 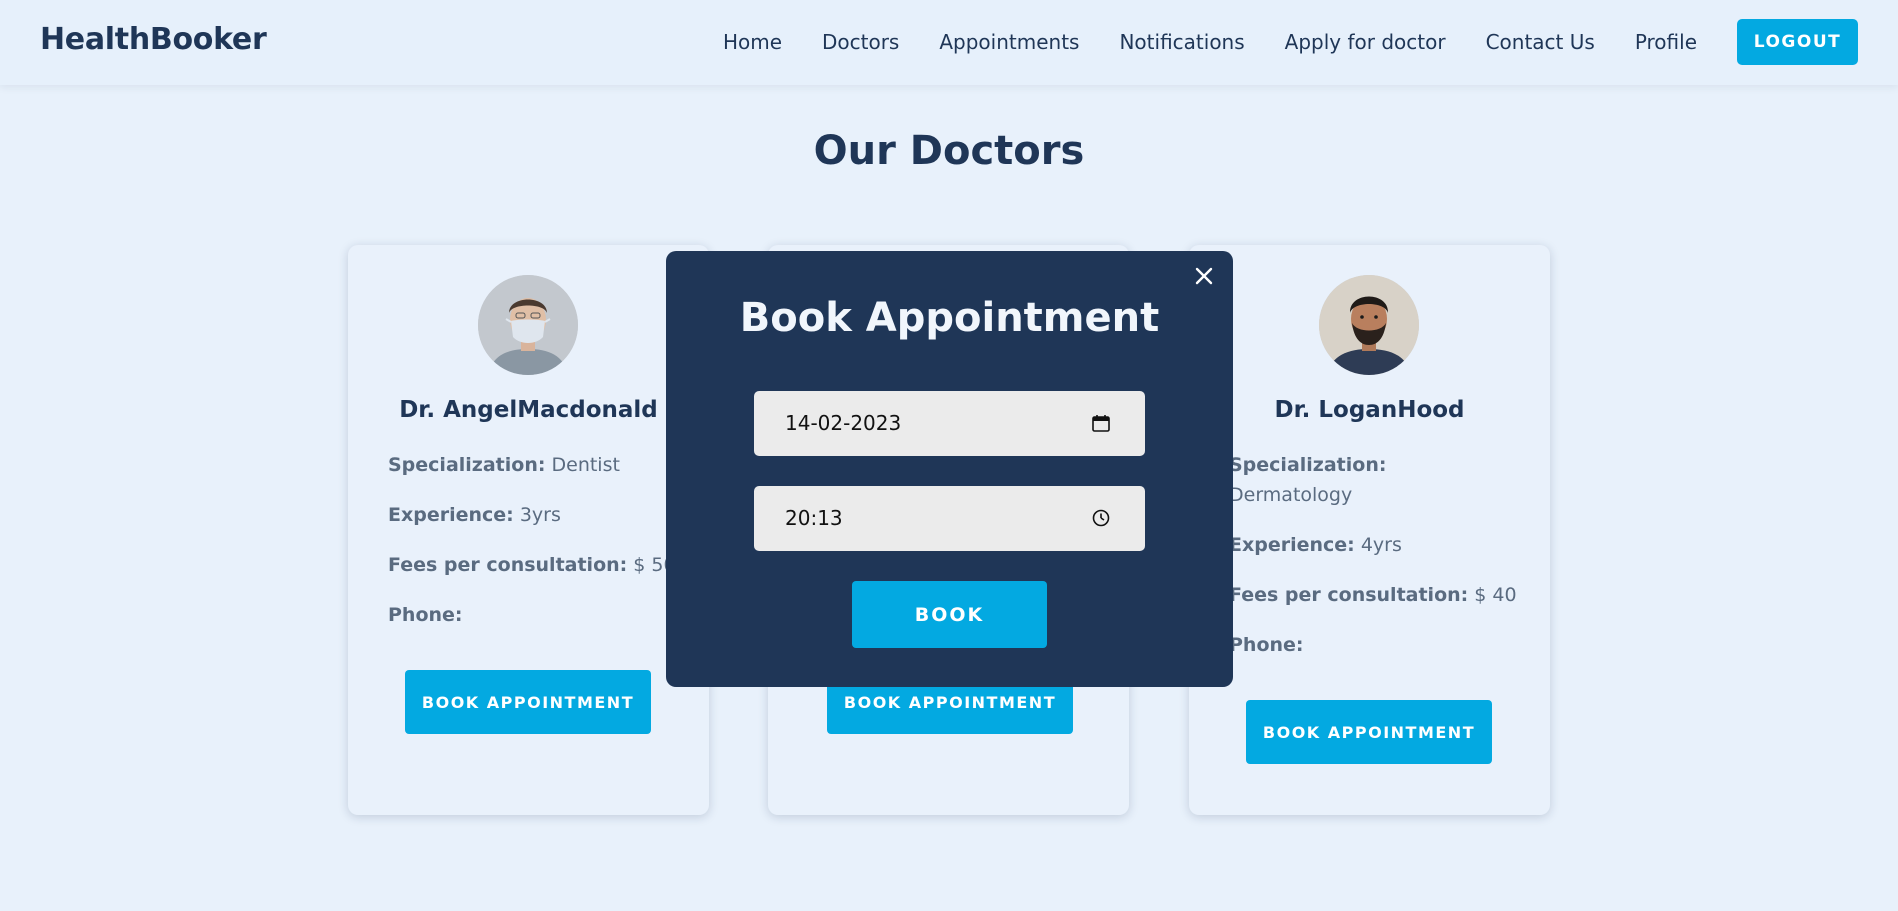 What do you see at coordinates (843, 423) in the screenshot?
I see `date-value: 14-02-2023` at bounding box center [843, 423].